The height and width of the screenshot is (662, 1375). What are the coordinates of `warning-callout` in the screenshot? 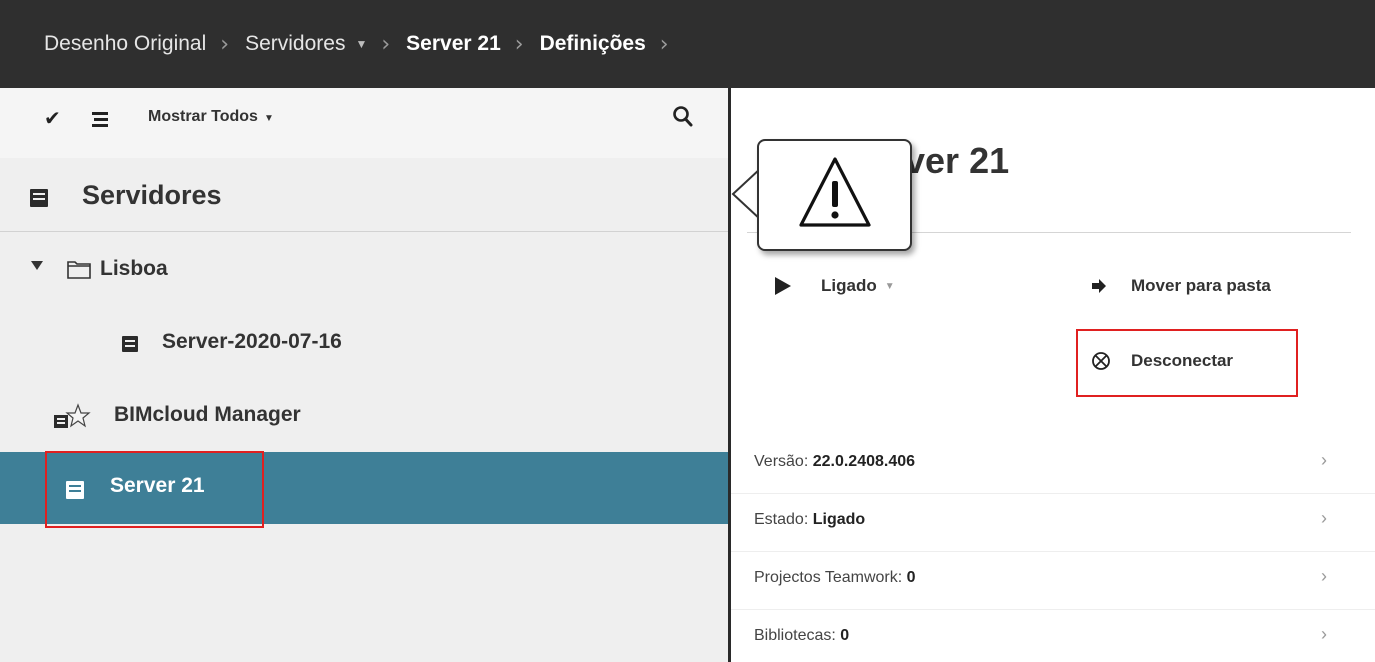 It's located at (834, 195).